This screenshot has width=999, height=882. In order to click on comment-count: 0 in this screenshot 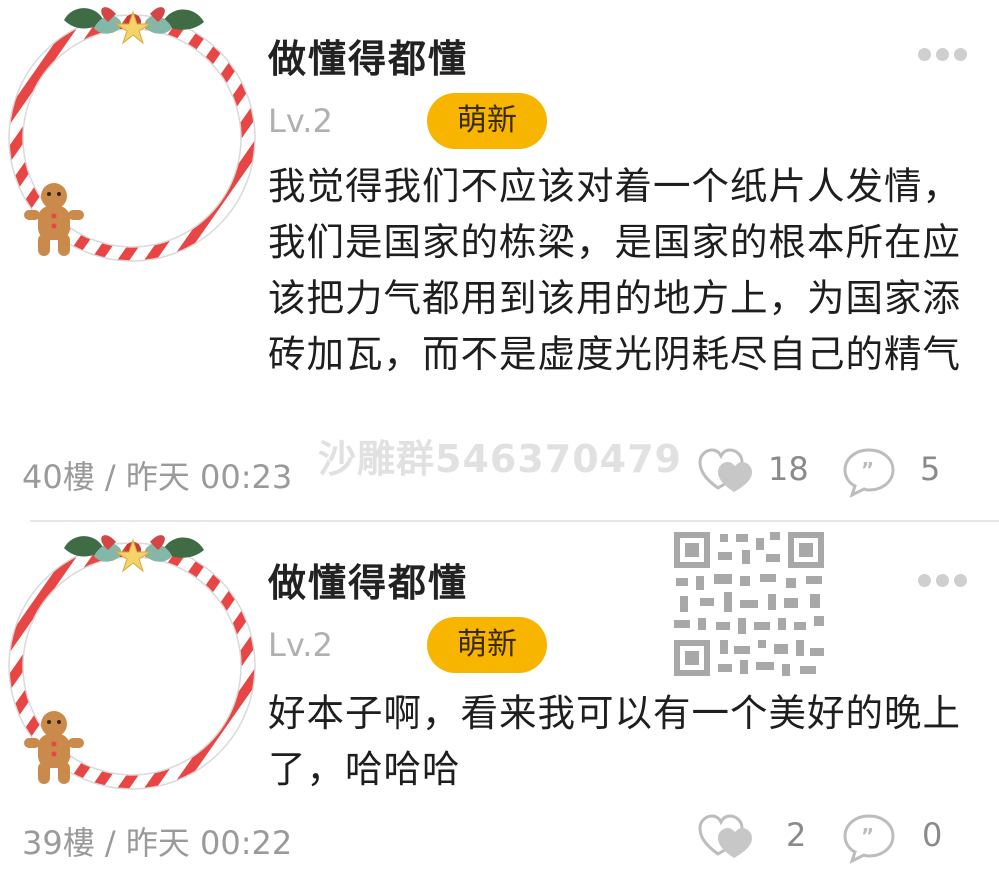, I will do `click(932, 835)`.